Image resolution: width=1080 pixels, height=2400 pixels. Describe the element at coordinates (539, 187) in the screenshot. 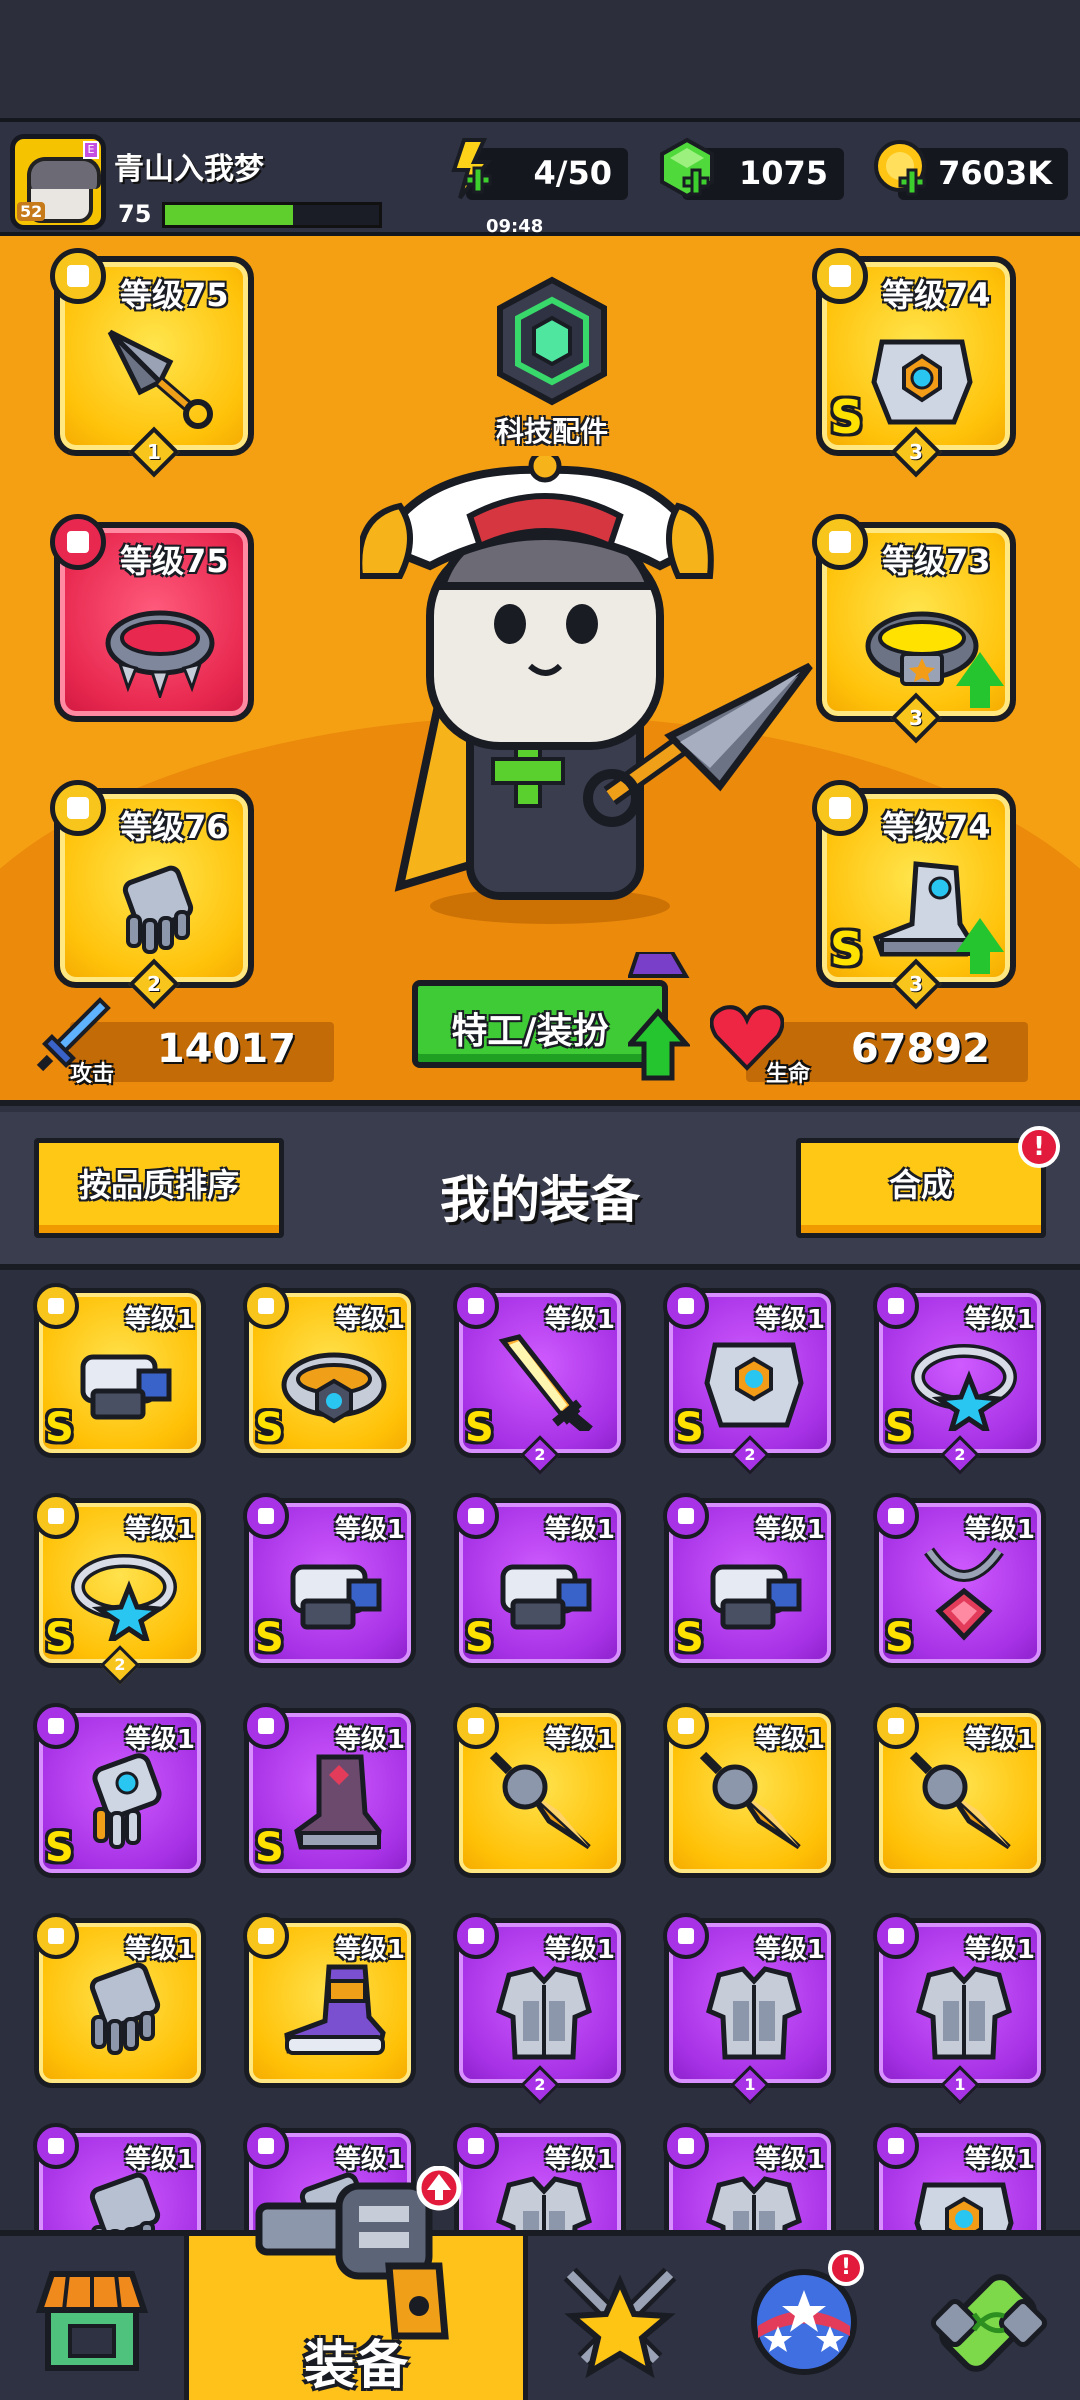

I see `energy-counter: 4/50 09:48` at that location.